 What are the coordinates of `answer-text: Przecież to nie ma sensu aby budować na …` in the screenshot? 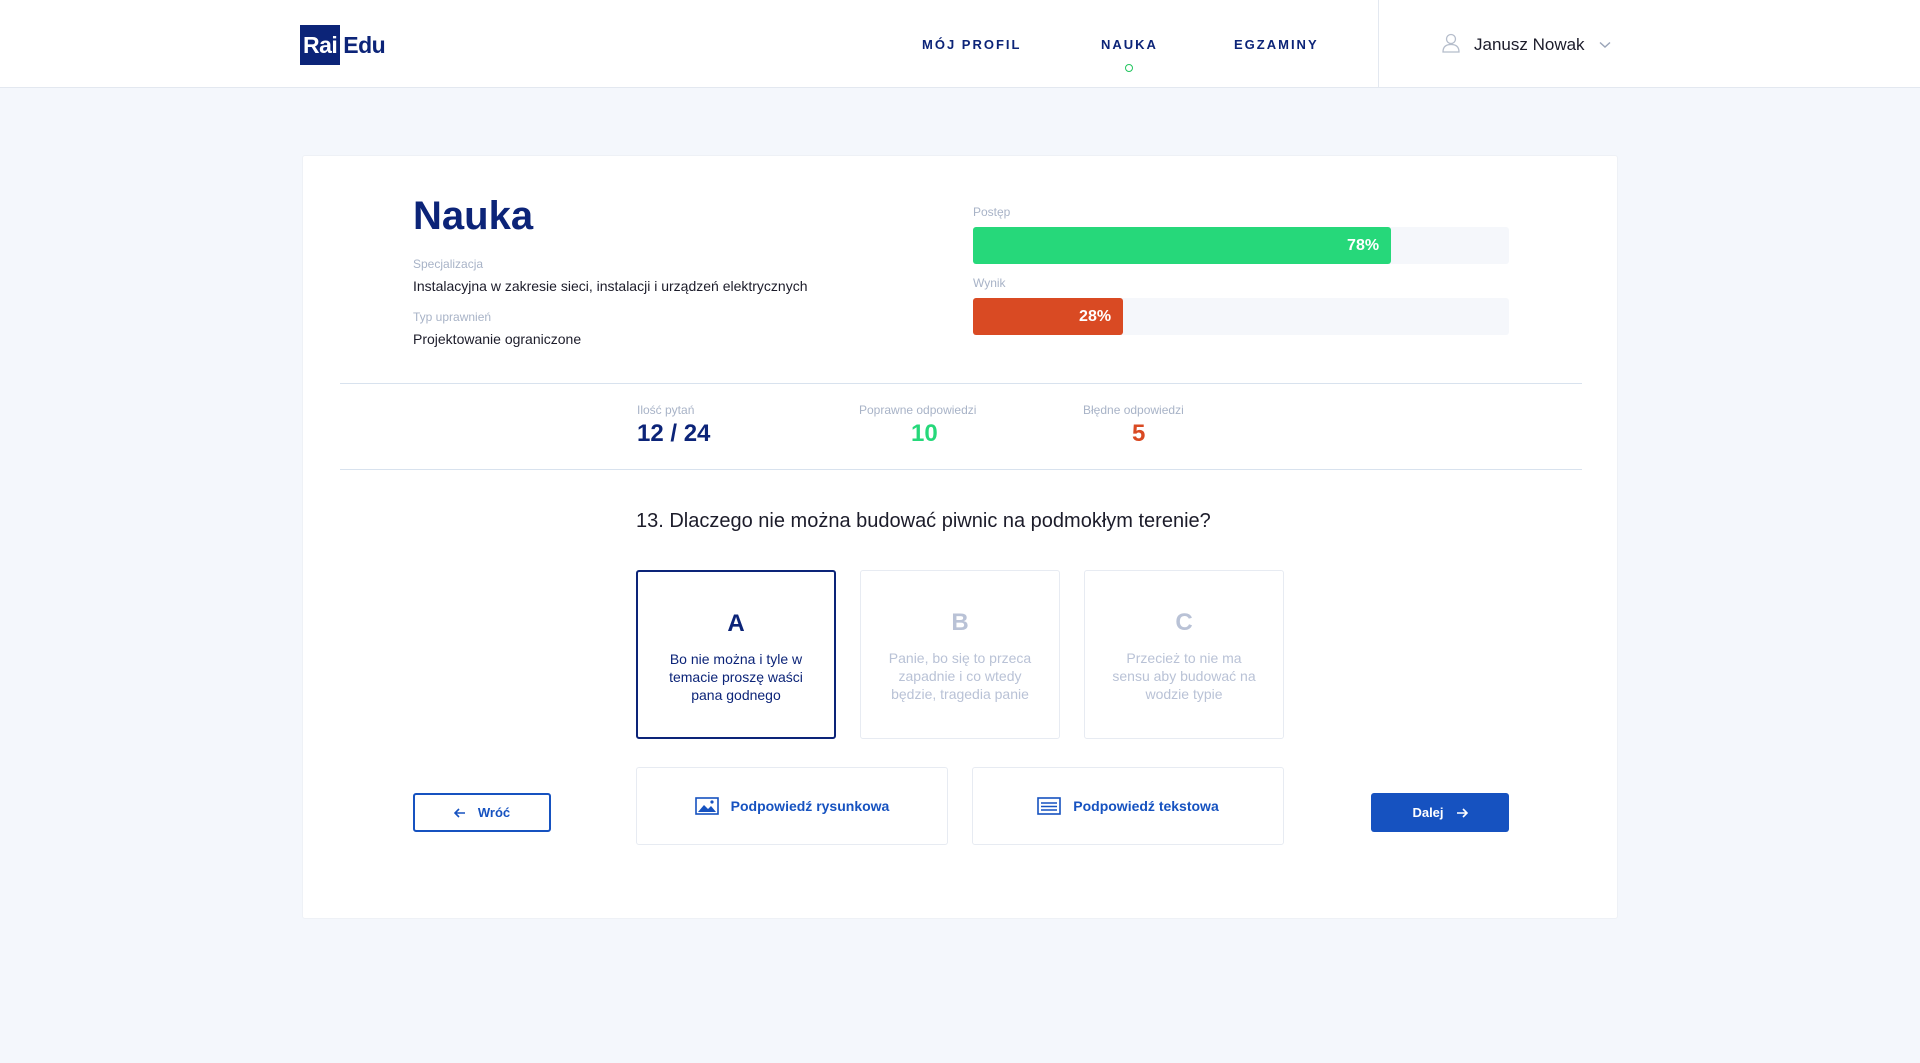 It's located at (1184, 676).